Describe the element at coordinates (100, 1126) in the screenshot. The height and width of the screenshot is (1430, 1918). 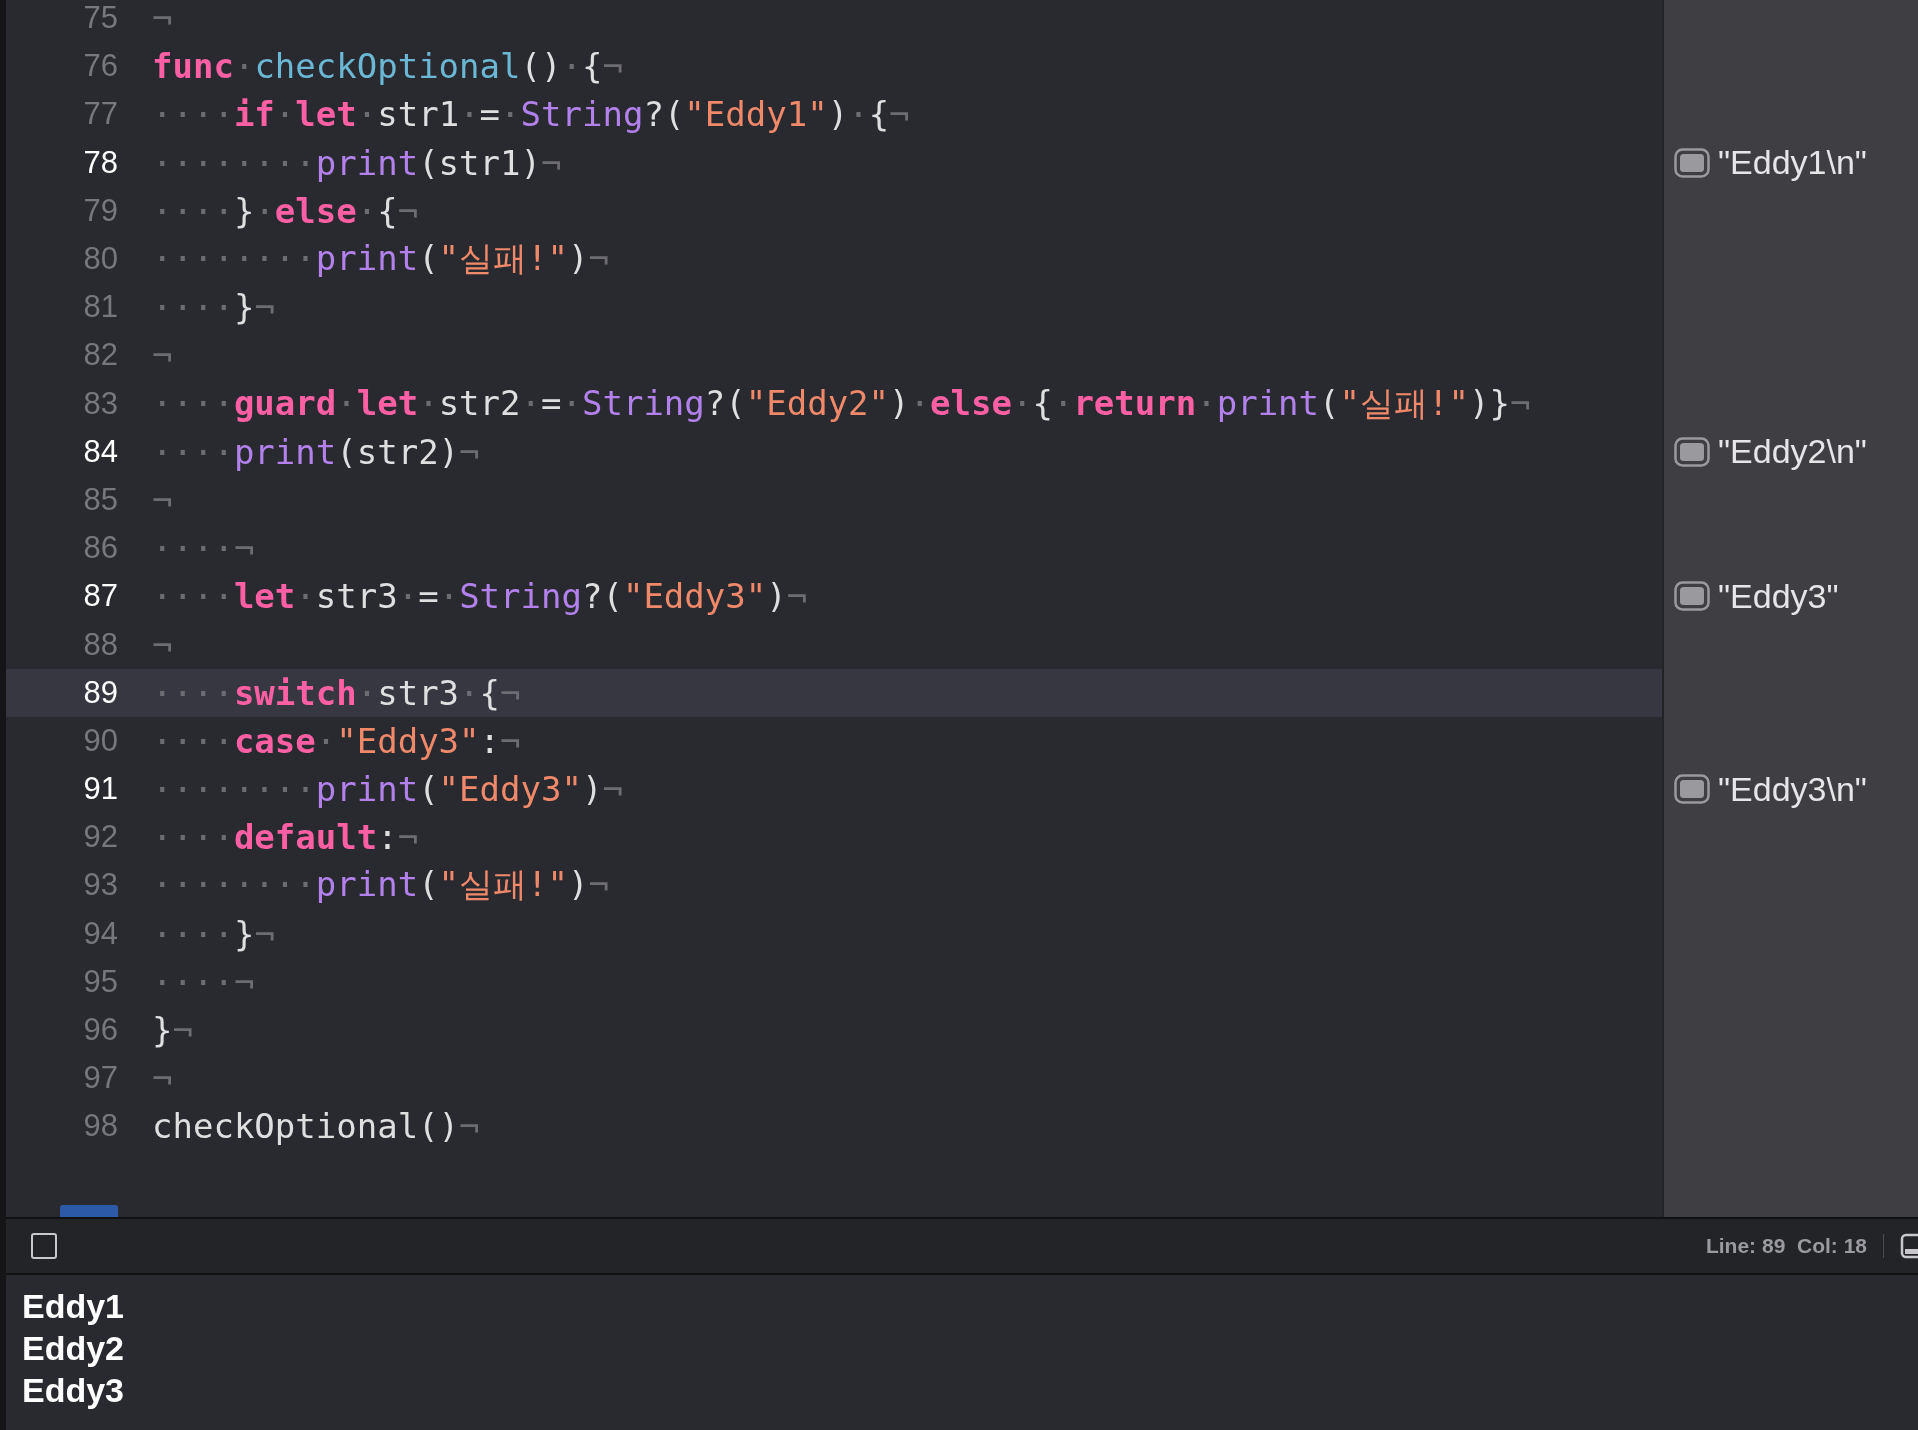
I see `line-number: 98` at that location.